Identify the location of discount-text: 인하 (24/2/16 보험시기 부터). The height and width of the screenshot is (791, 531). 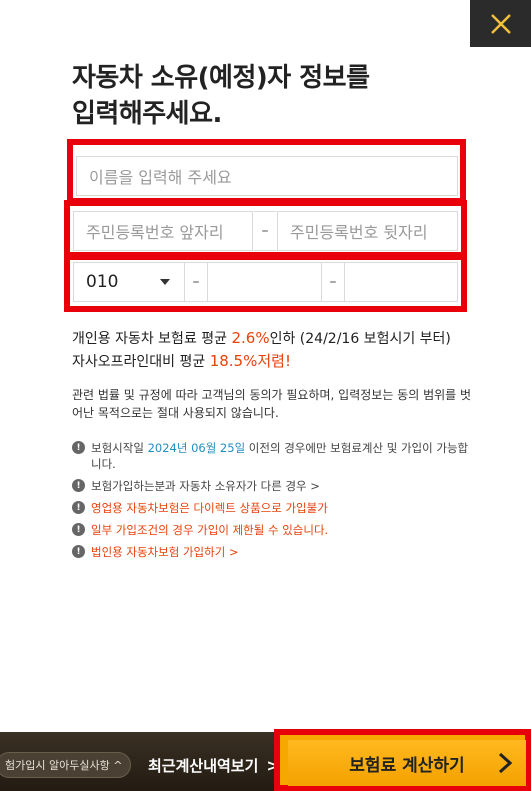
(360, 339).